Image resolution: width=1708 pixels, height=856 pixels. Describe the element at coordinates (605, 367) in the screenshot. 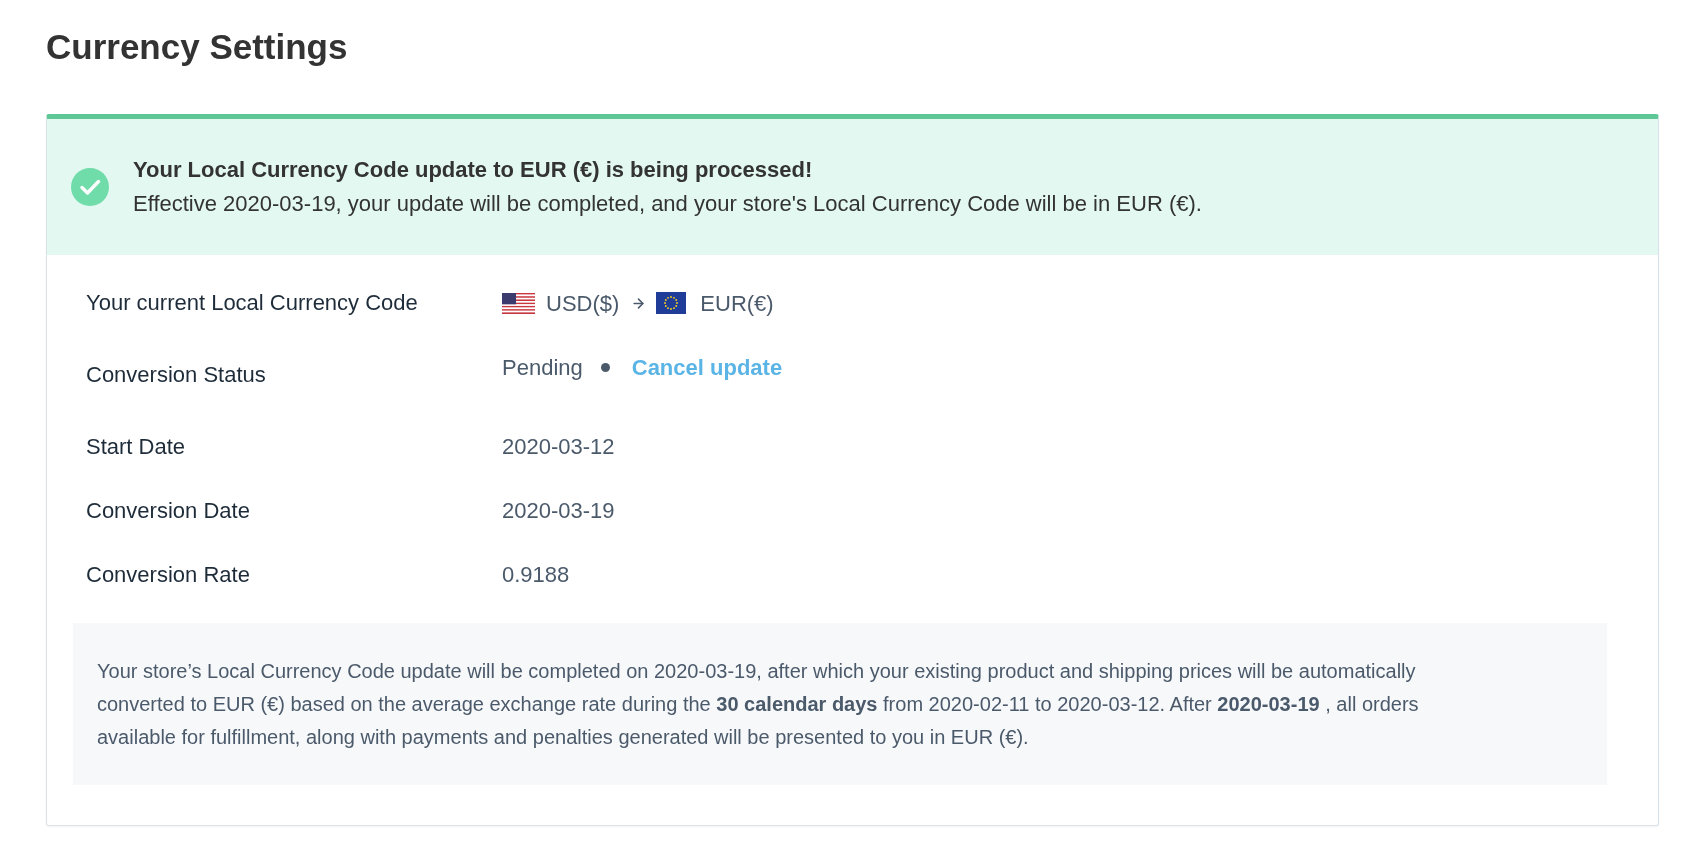

I see `separator-dot-icon` at that location.